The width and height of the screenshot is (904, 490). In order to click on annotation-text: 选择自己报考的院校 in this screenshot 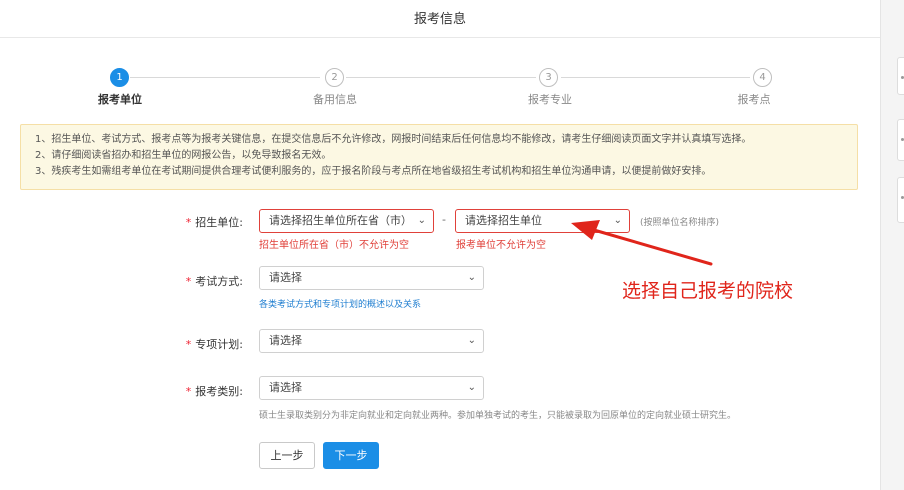, I will do `click(708, 291)`.